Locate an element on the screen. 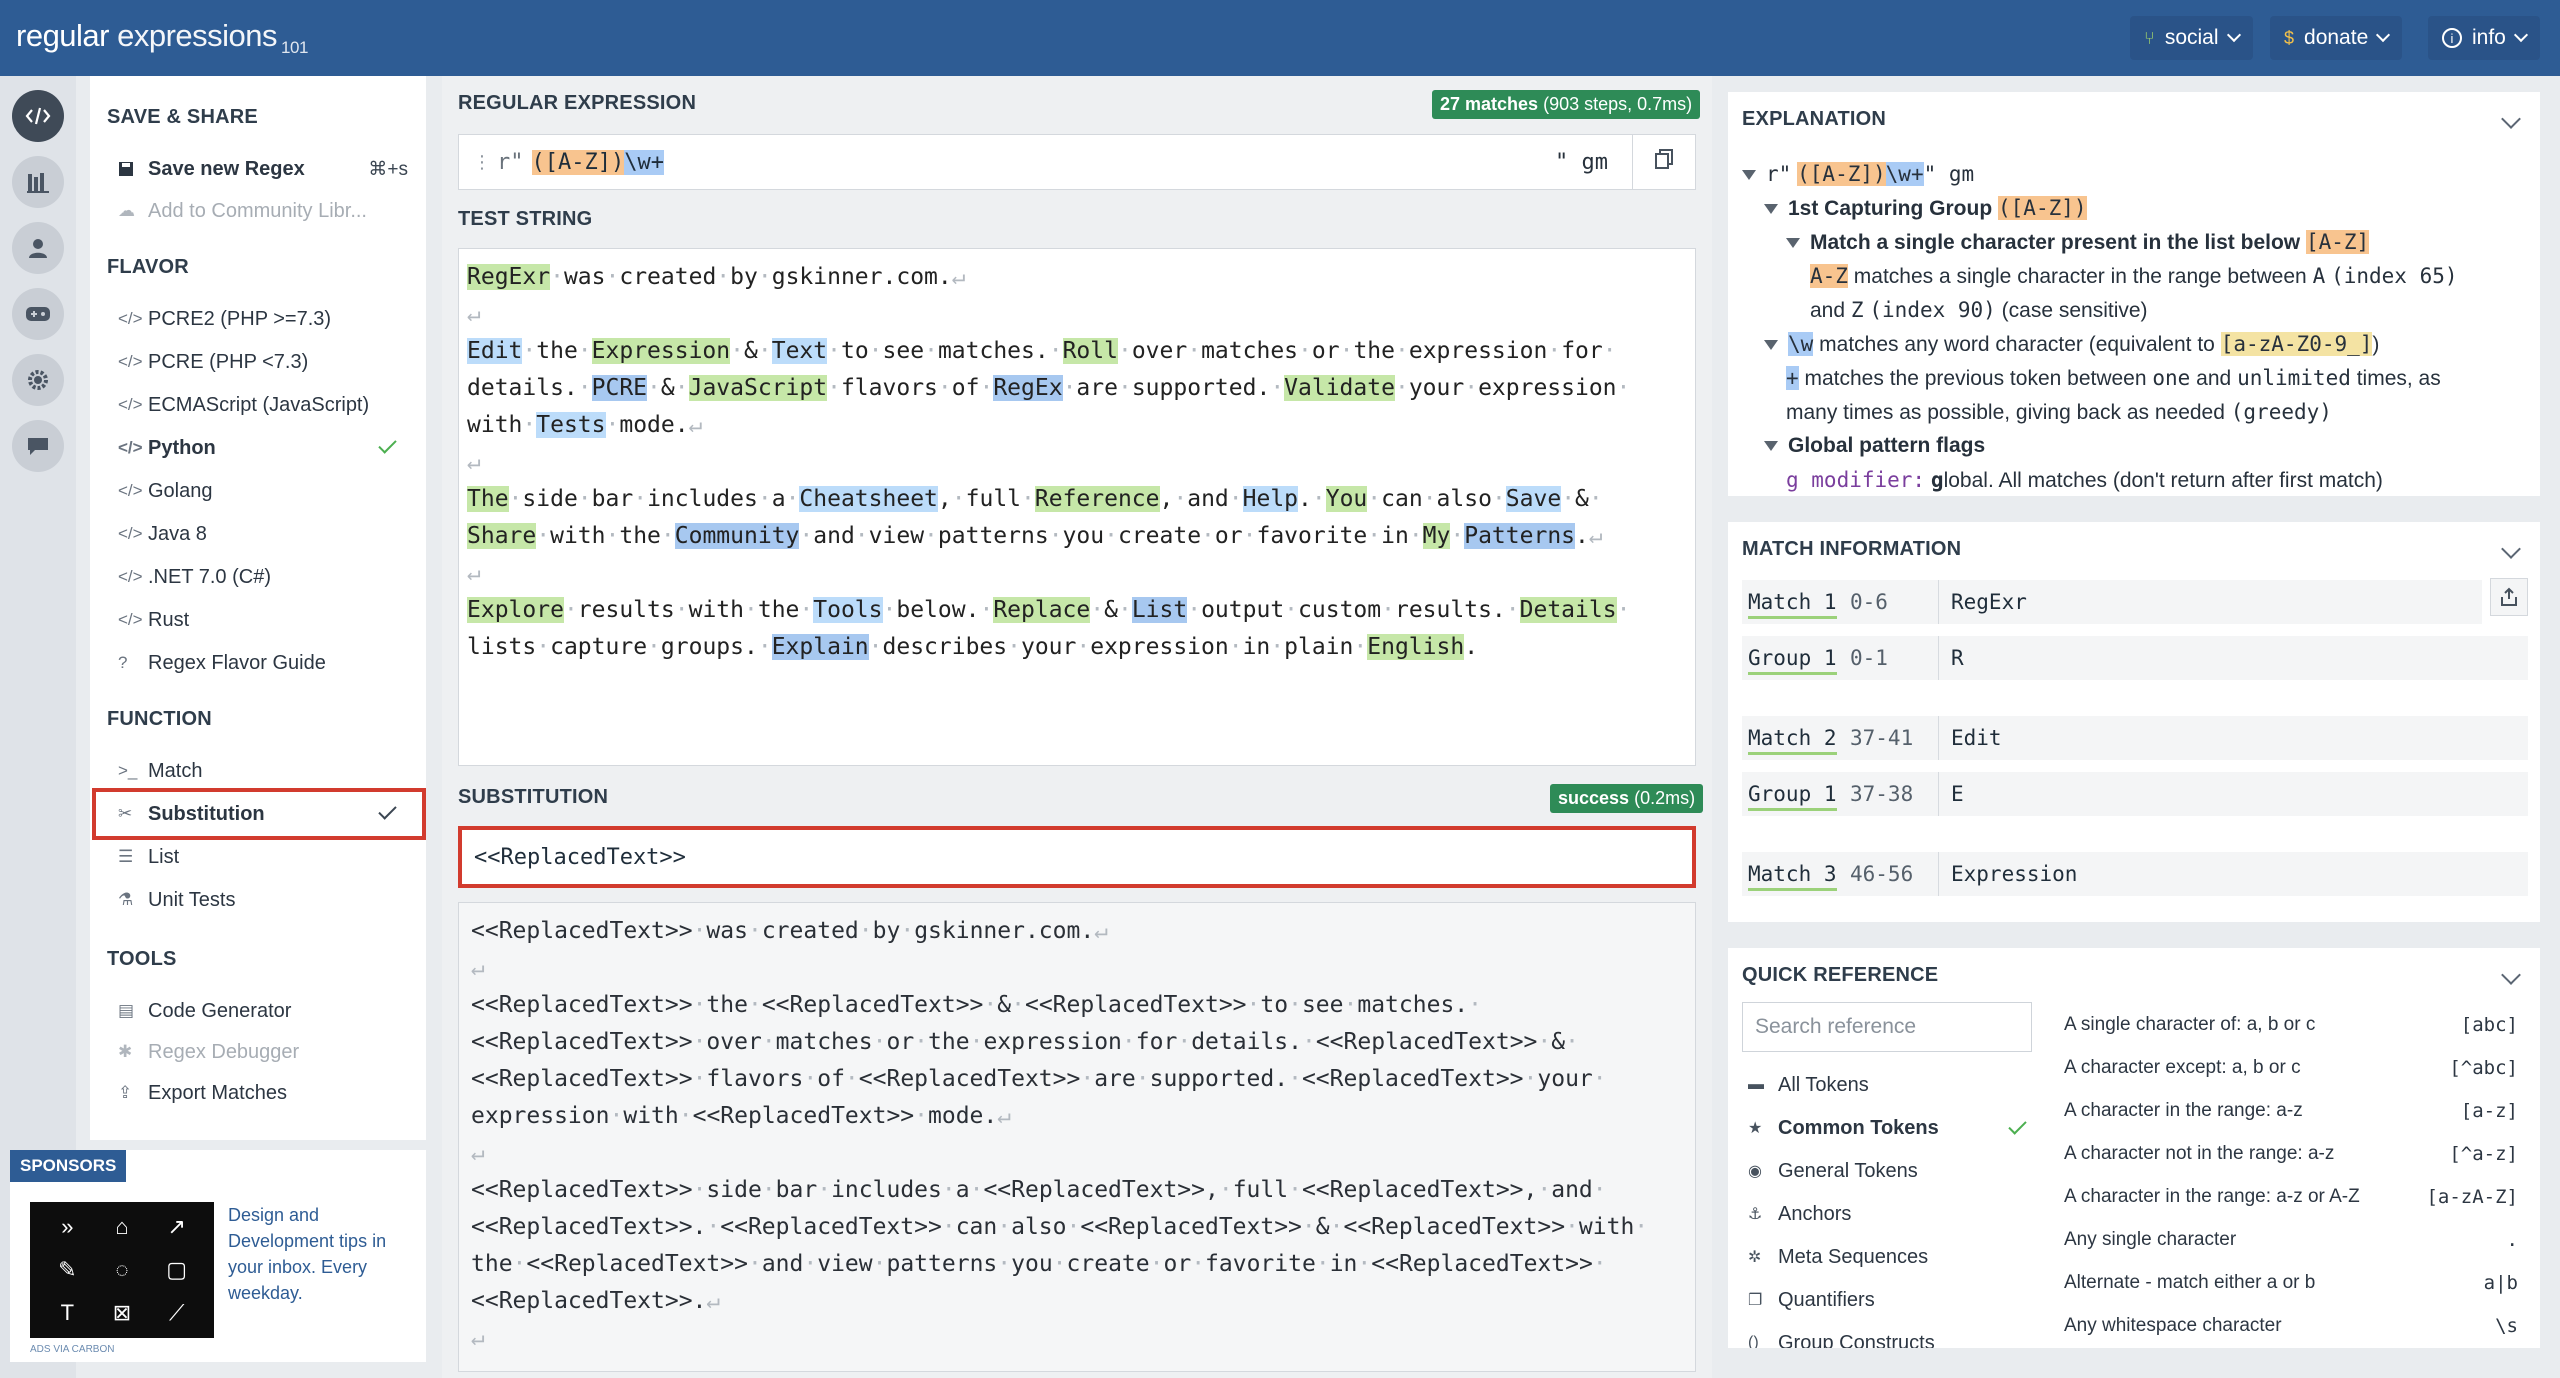 Image resolution: width=2560 pixels, height=1378 pixels. exp-group1: 1st Capturing Group ([A-Z]) is located at coordinates (1925, 208).